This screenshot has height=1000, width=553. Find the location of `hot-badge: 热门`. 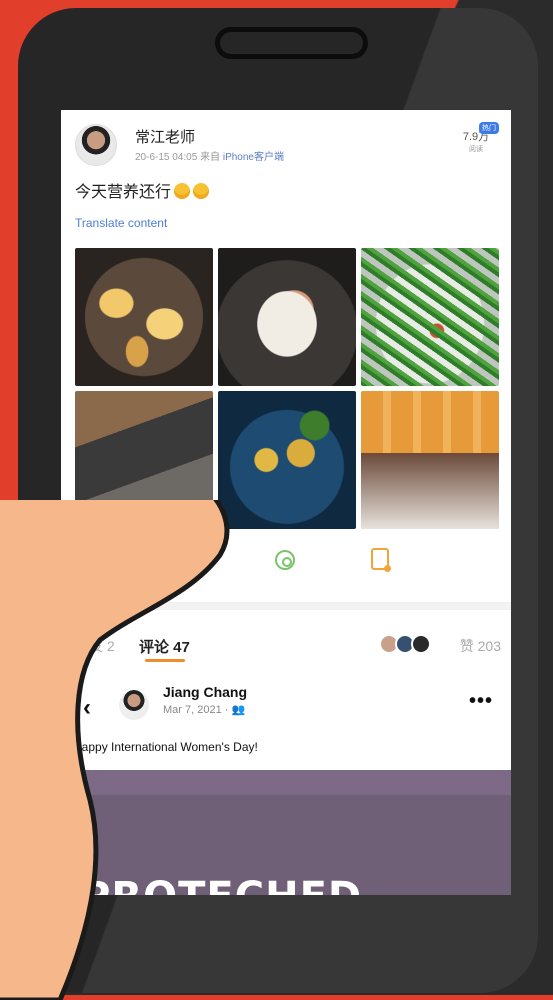

hot-badge: 热门 is located at coordinates (489, 128).